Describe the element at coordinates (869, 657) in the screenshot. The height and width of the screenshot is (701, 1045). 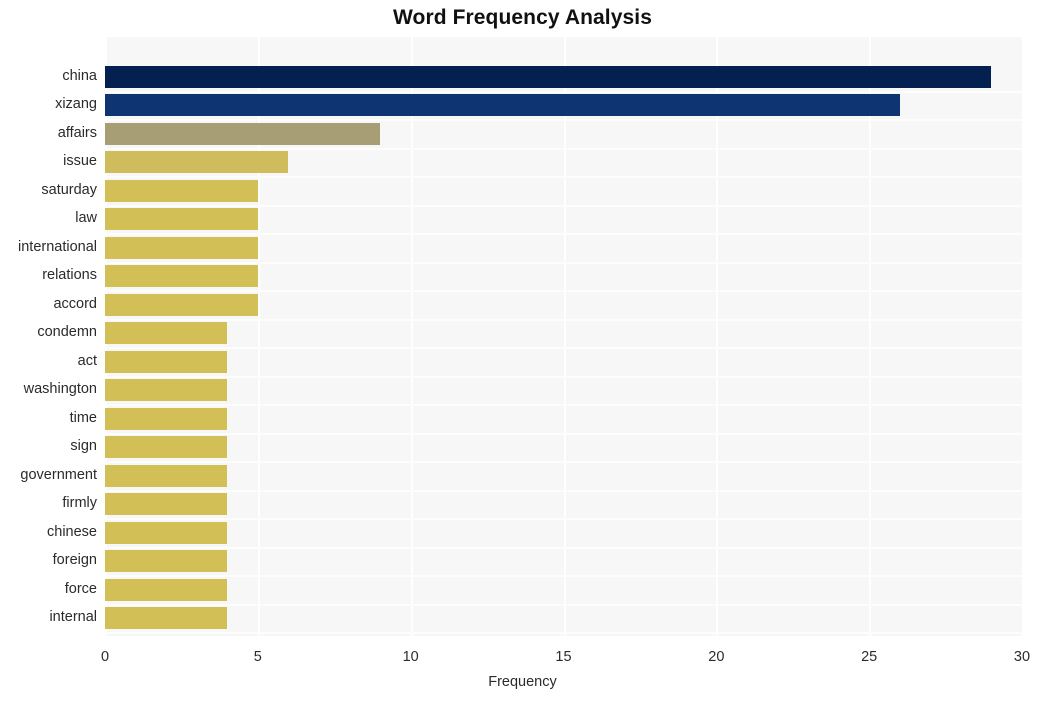
I see `x-tick-label: 25` at that location.